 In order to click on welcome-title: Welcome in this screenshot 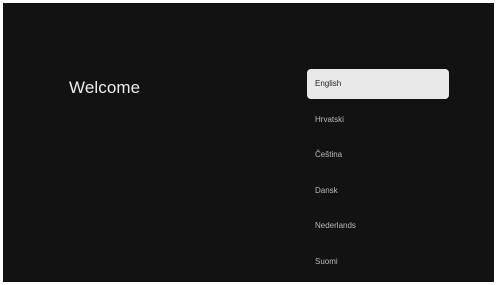, I will do `click(105, 87)`.